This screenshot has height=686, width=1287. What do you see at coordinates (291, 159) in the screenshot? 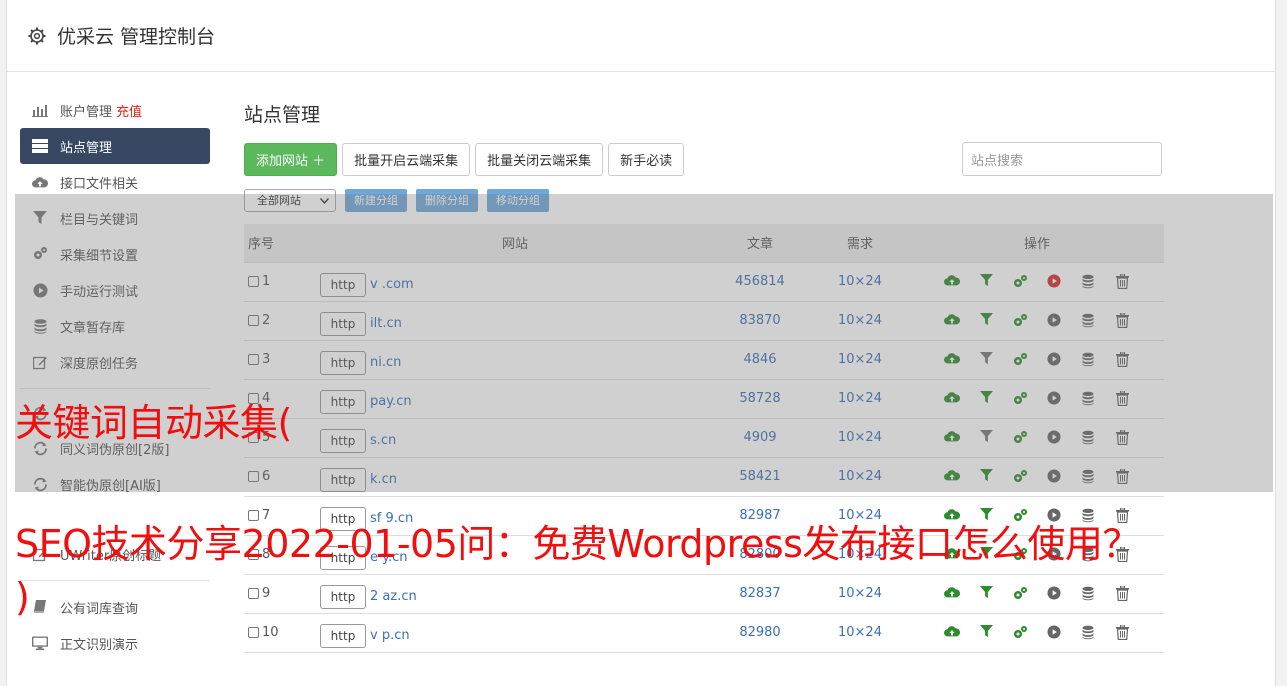
I see `add-site-button: 添加网站 ＋` at bounding box center [291, 159].